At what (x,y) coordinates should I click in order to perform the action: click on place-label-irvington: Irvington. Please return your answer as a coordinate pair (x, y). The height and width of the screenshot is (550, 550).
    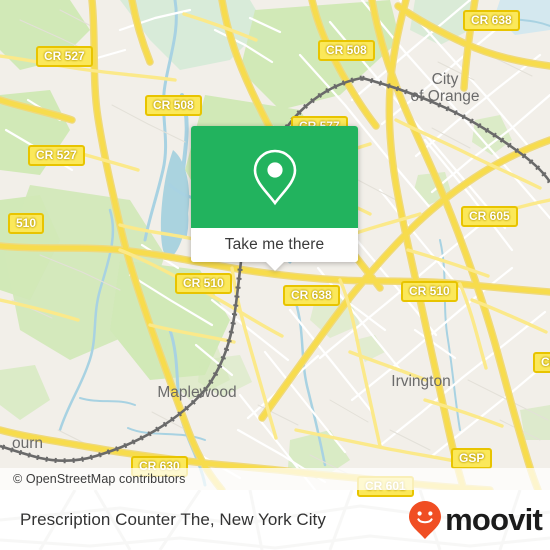
    Looking at the image, I should click on (420, 381).